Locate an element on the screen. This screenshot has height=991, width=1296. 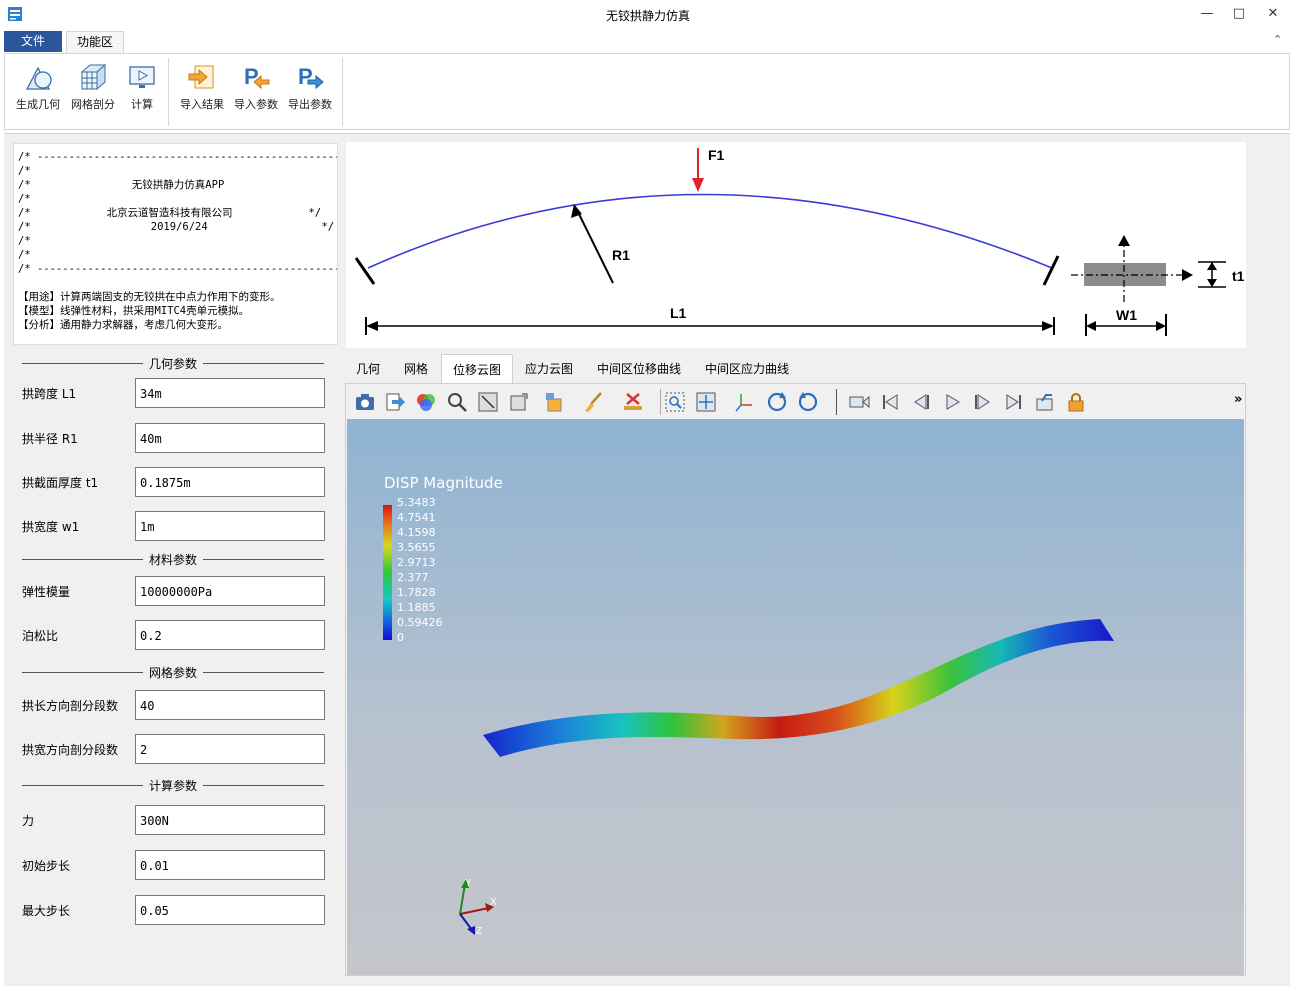
width-divisions-label: 拱宽方向剖分段数 is located at coordinates (70, 750).